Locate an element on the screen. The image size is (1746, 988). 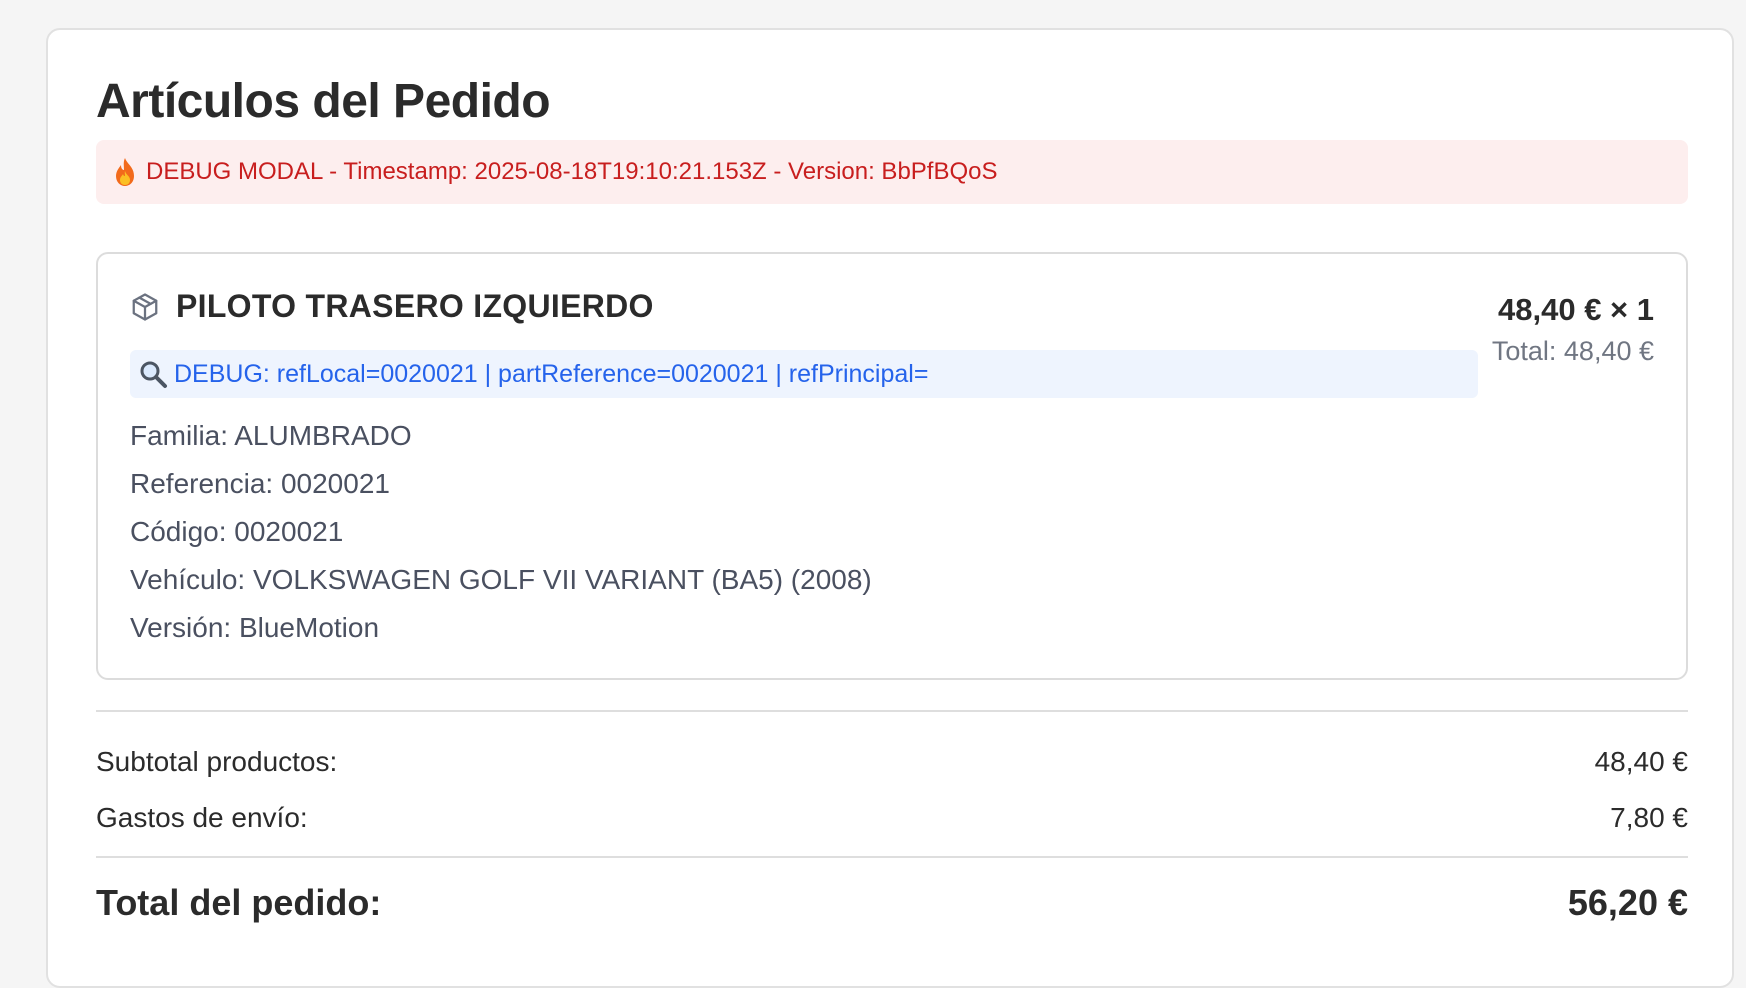
fire-icon is located at coordinates (125, 172).